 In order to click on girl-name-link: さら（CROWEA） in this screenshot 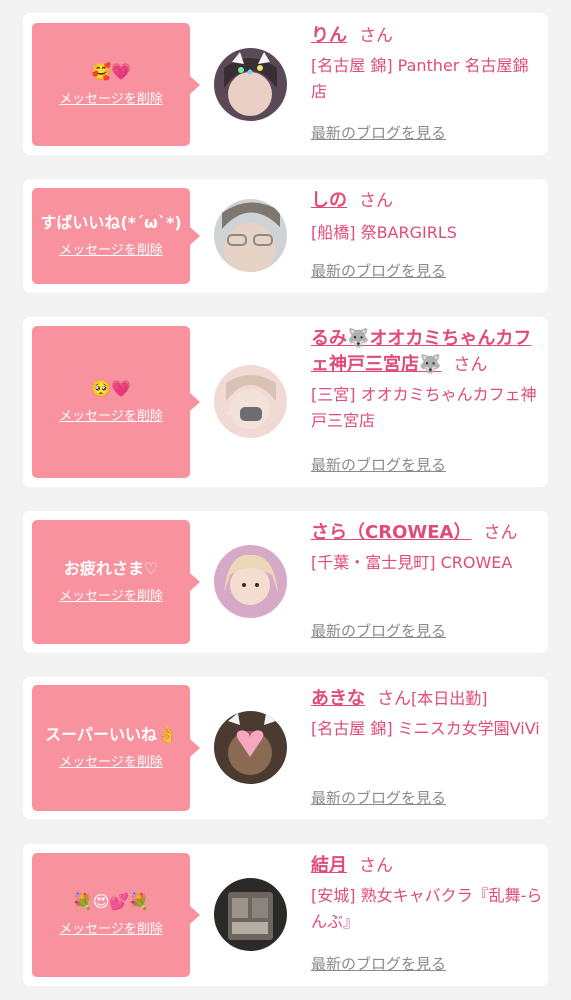, I will do `click(391, 532)`.